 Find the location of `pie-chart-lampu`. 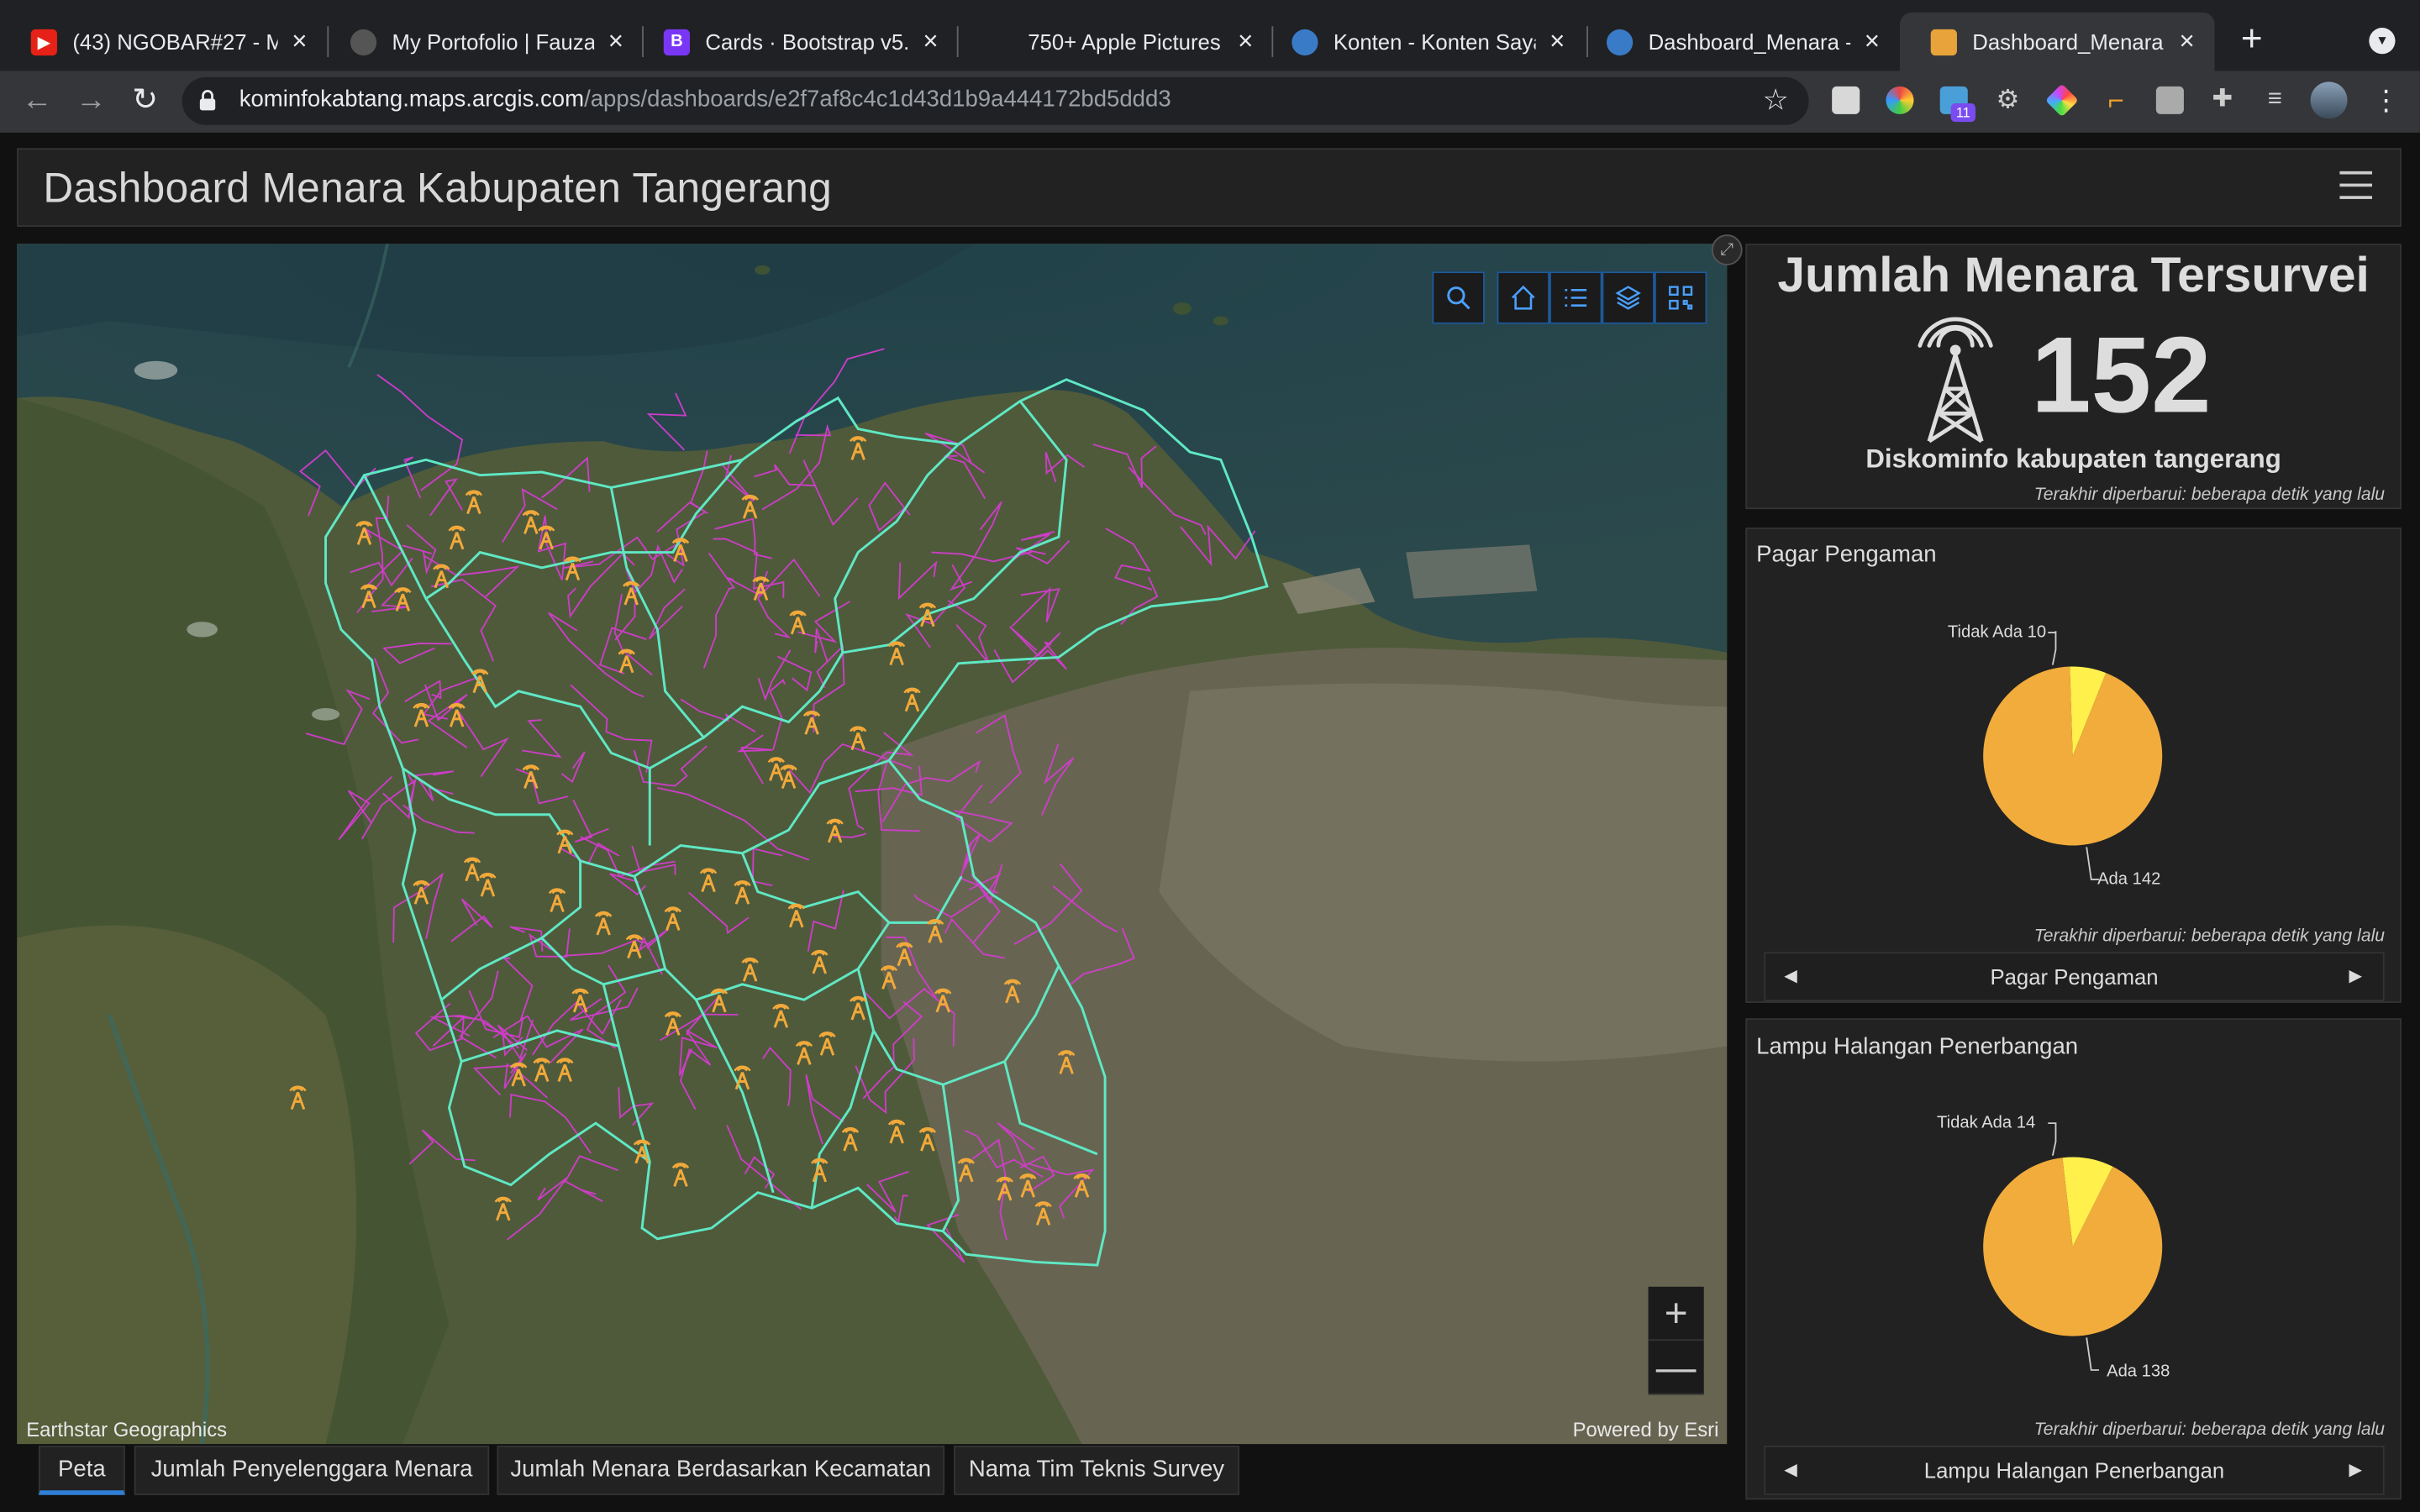

pie-chart-lampu is located at coordinates (2073, 1246).